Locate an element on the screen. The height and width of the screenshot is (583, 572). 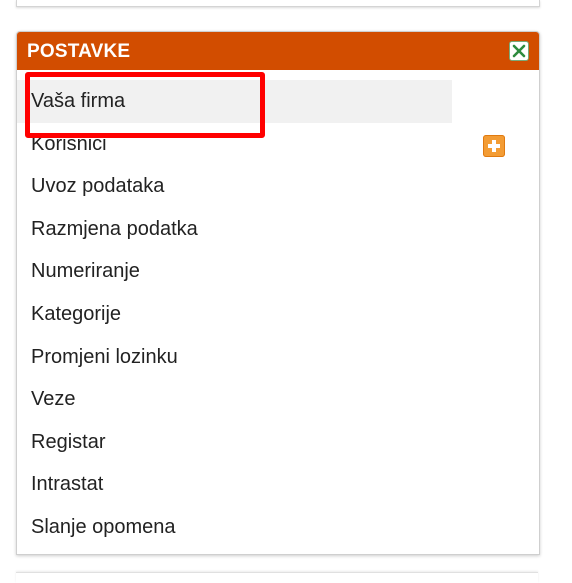
add-user-button is located at coordinates (494, 146).